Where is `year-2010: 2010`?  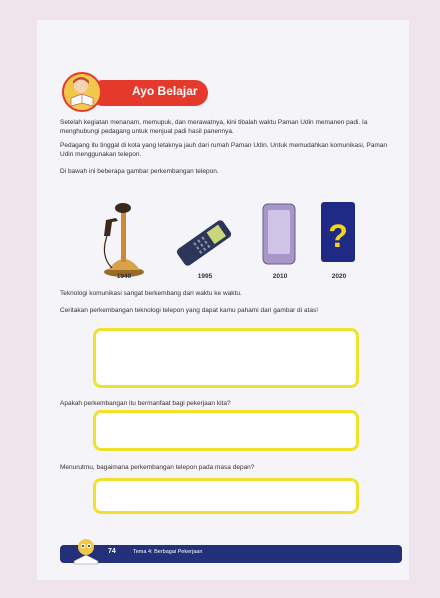 year-2010: 2010 is located at coordinates (280, 276).